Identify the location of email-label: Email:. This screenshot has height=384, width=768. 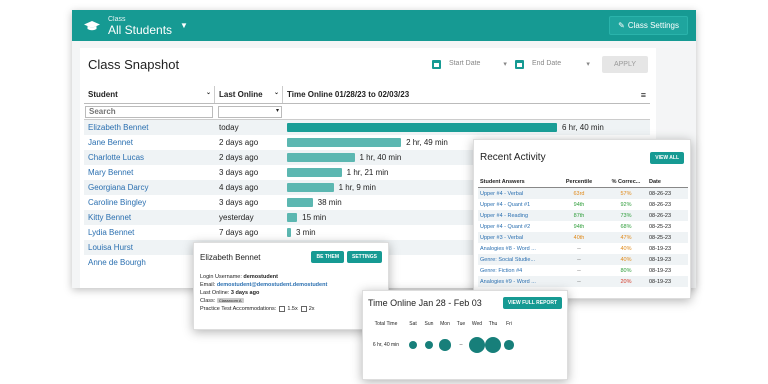
(208, 285).